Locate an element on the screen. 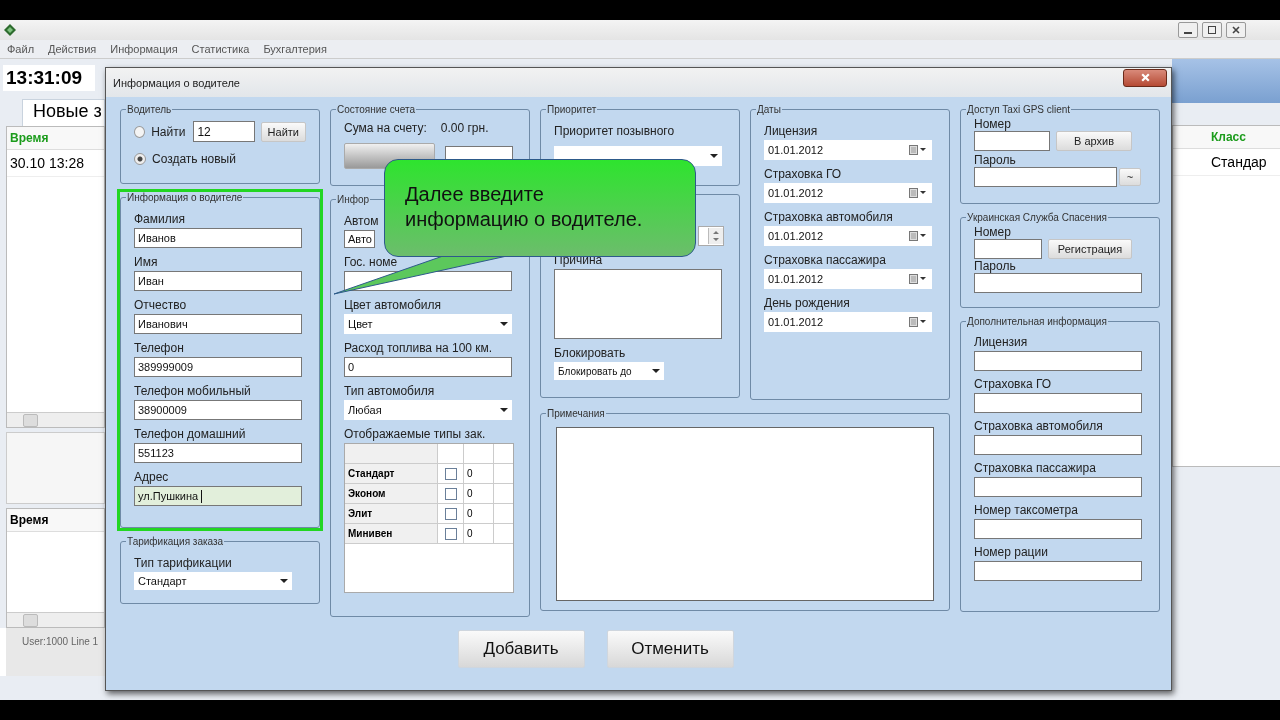 The width and height of the screenshot is (1280, 720). column-header: Время is located at coordinates (55, 520).